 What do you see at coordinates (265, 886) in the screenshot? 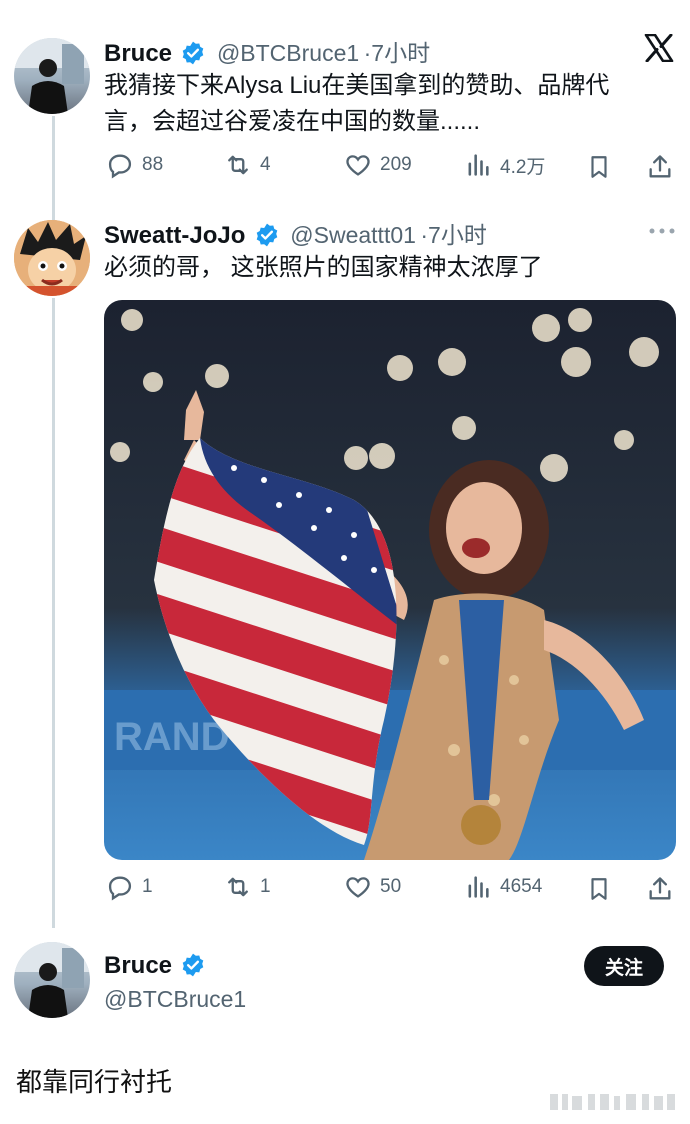
I see `retweet-count: 1` at bounding box center [265, 886].